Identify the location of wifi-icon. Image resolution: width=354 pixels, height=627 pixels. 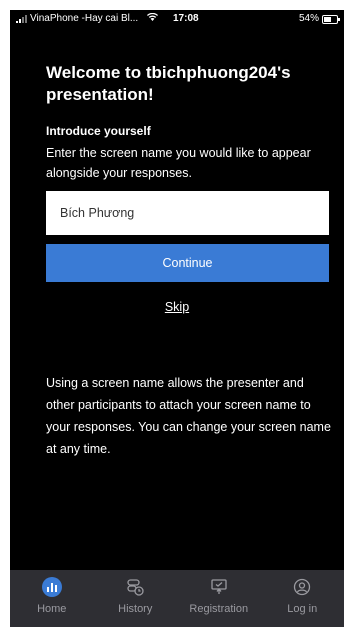
(153, 19).